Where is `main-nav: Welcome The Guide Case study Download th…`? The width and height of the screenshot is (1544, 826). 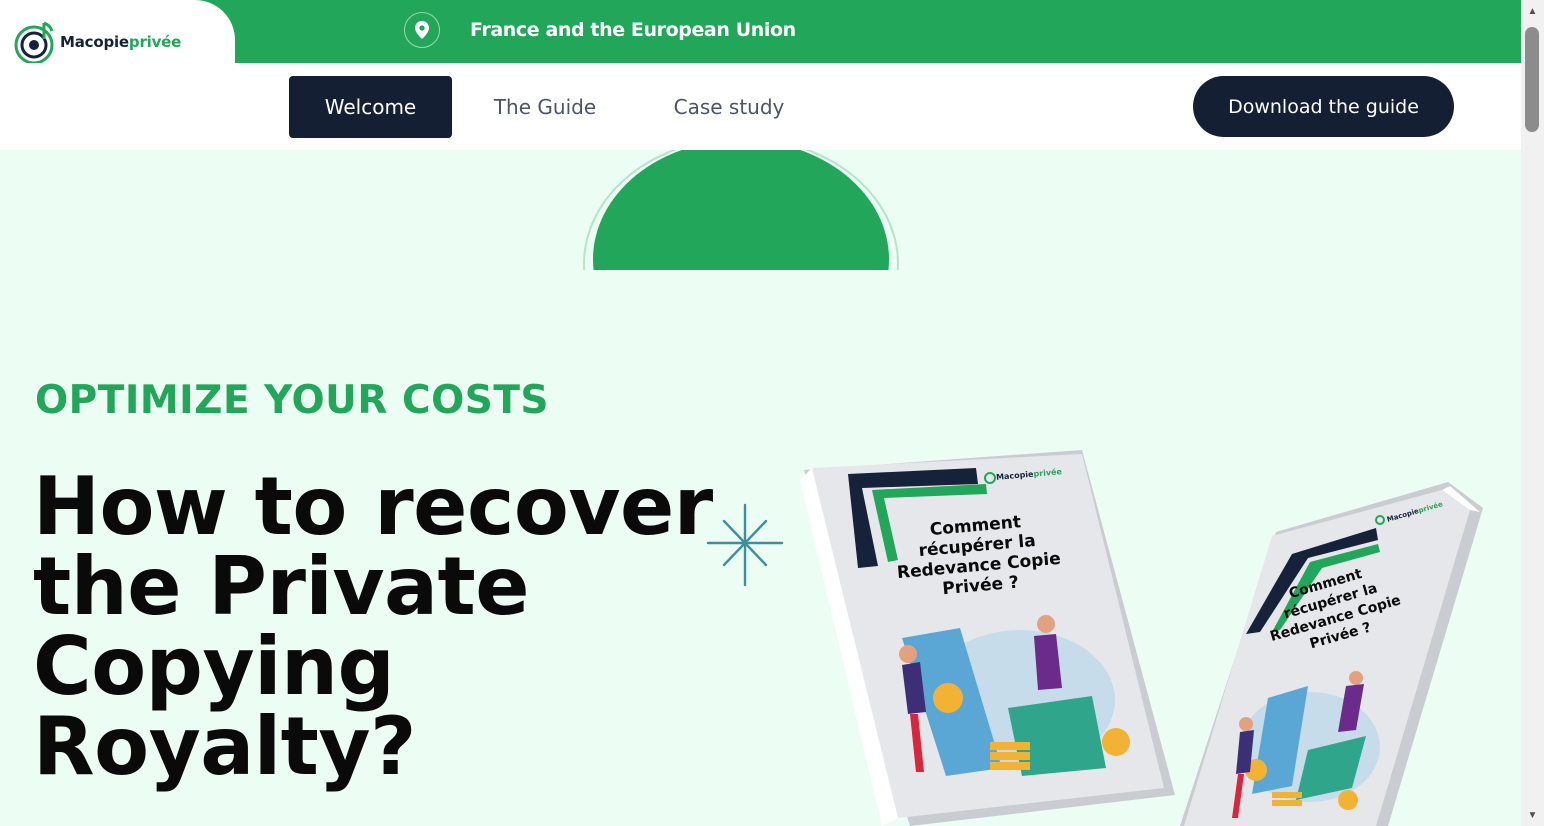 main-nav: Welcome The Guide Case study Download th… is located at coordinates (760, 106).